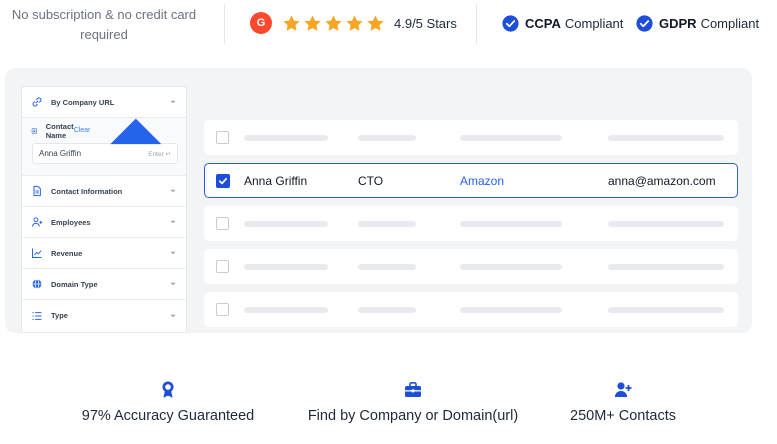 This screenshot has width=777, height=444. Describe the element at coordinates (104, 222) in the screenshot. I see `filter-employees: Employees` at that location.